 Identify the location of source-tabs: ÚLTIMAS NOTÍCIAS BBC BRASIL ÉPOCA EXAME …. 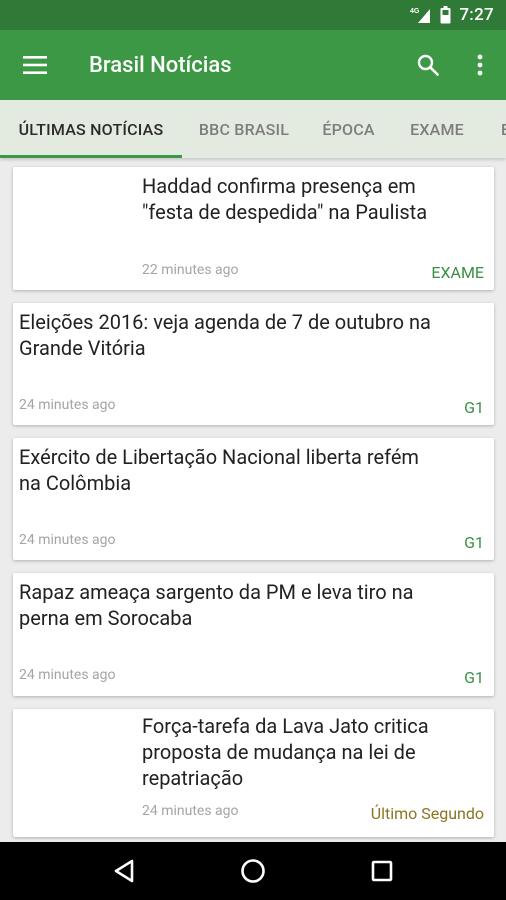
(253, 129).